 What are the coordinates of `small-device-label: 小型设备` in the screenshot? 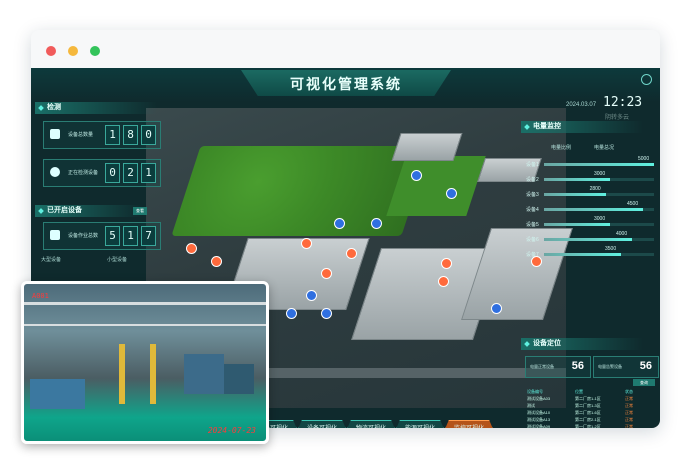 It's located at (117, 260).